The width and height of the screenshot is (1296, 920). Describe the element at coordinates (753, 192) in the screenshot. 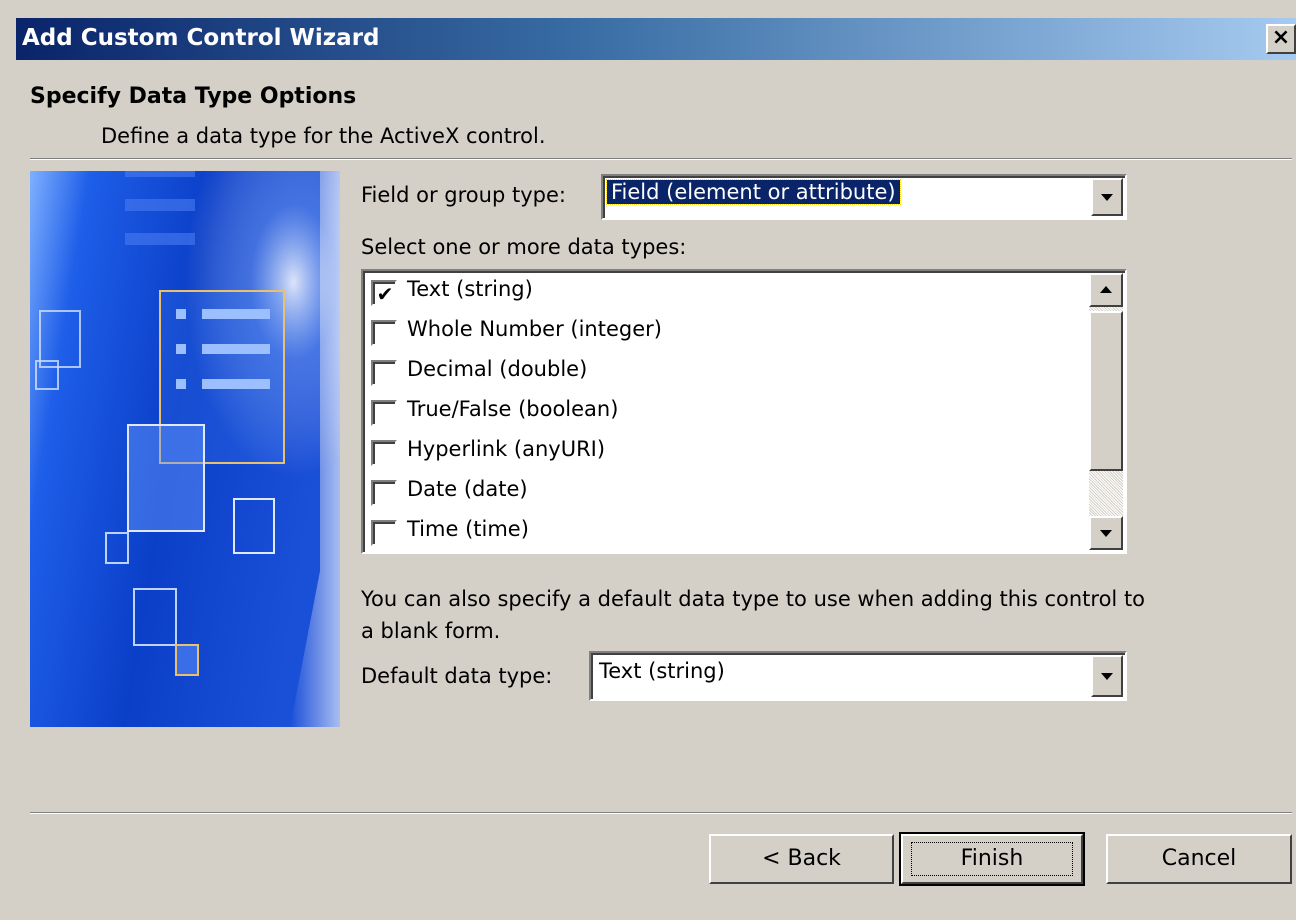

I see `field-type-value: Field (element or attribute)` at that location.